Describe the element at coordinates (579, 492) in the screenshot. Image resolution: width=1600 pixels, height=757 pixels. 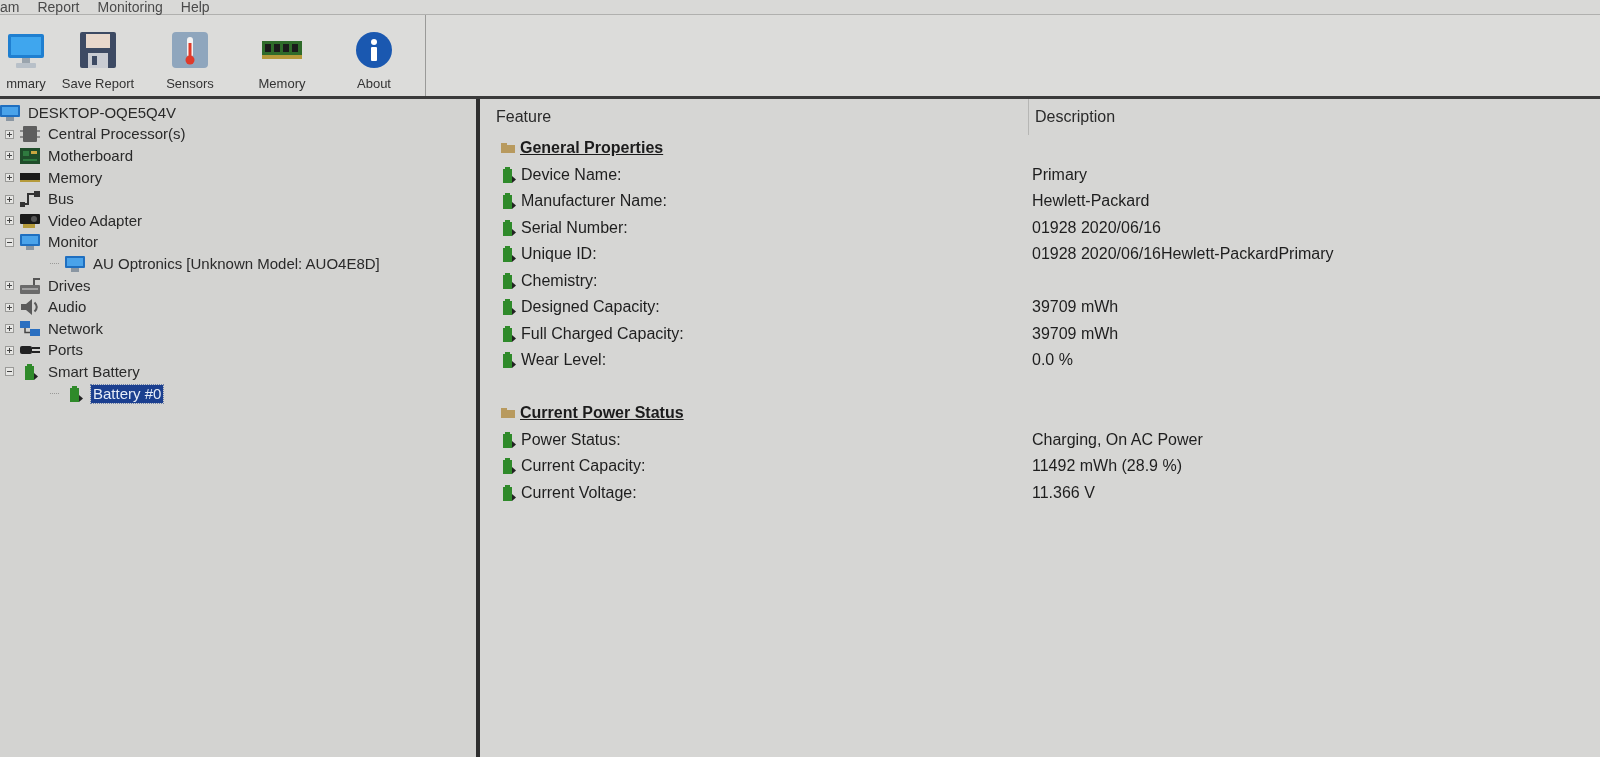
I see `property-name: Current Voltage:` at that location.